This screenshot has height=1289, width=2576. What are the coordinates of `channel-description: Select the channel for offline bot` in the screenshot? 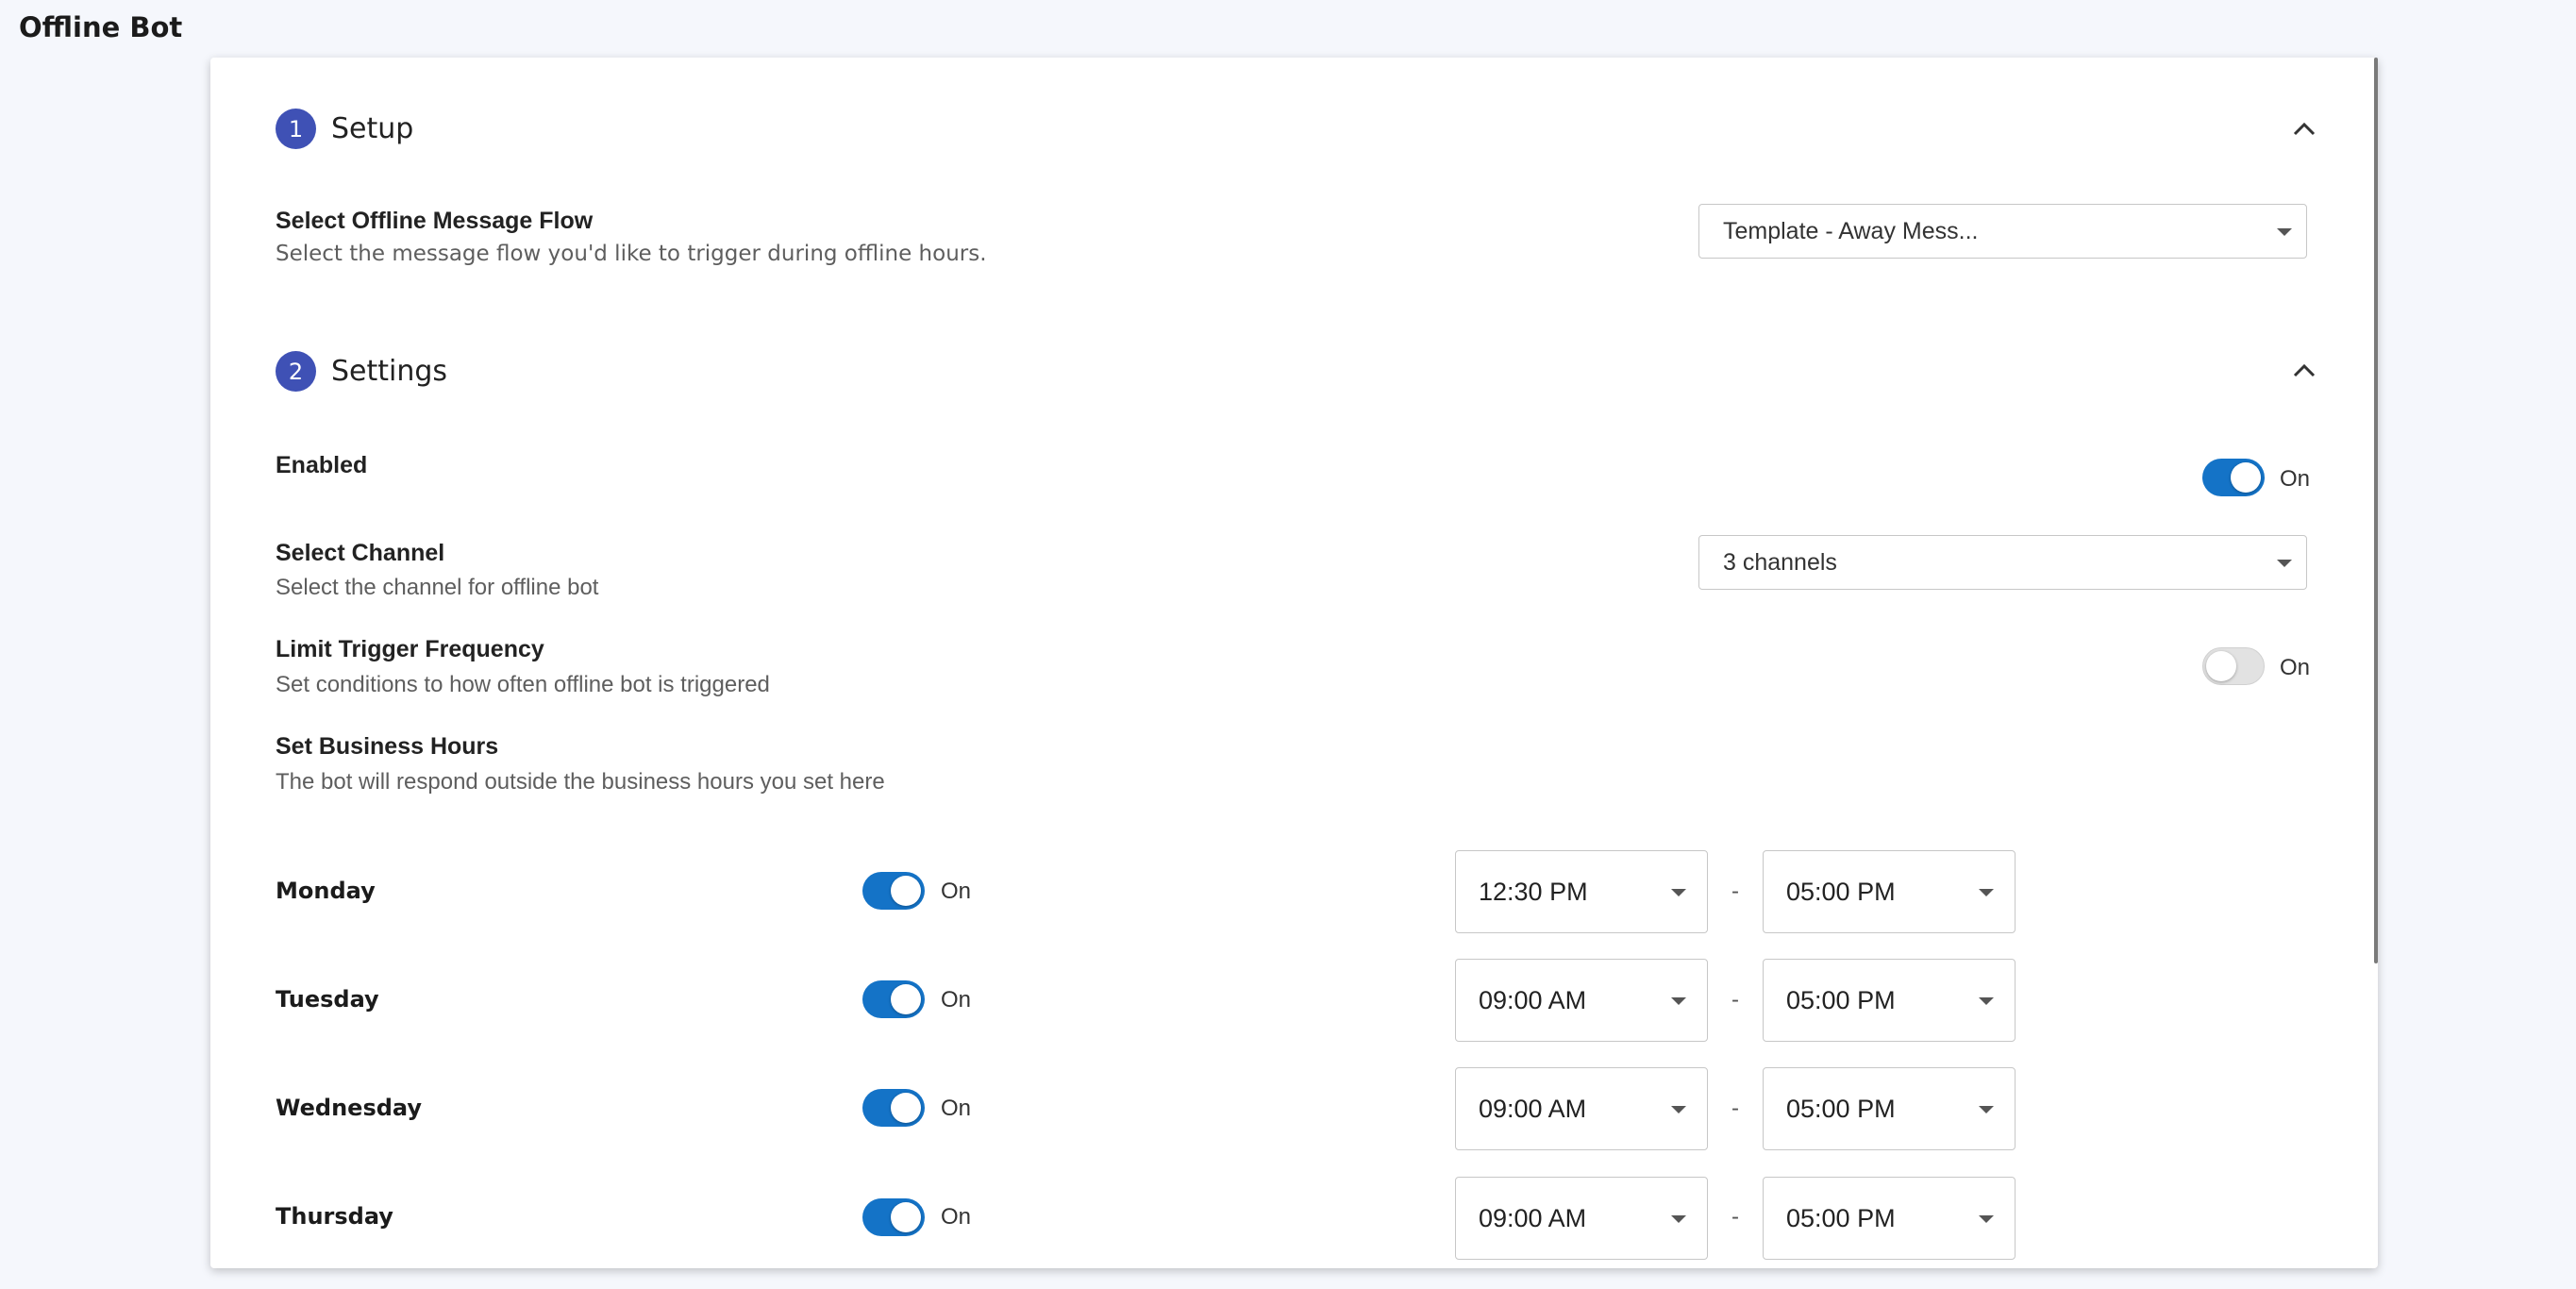 It's located at (437, 587).